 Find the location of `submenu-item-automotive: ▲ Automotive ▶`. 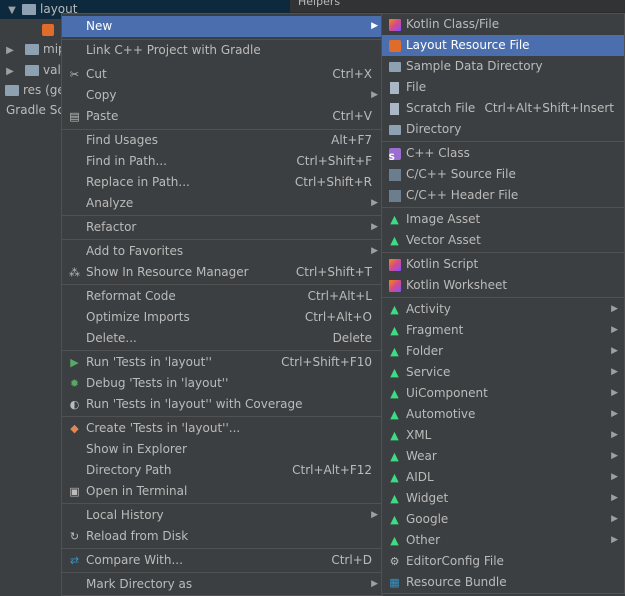

submenu-item-automotive: ▲ Automotive ▶ is located at coordinates (503, 414).